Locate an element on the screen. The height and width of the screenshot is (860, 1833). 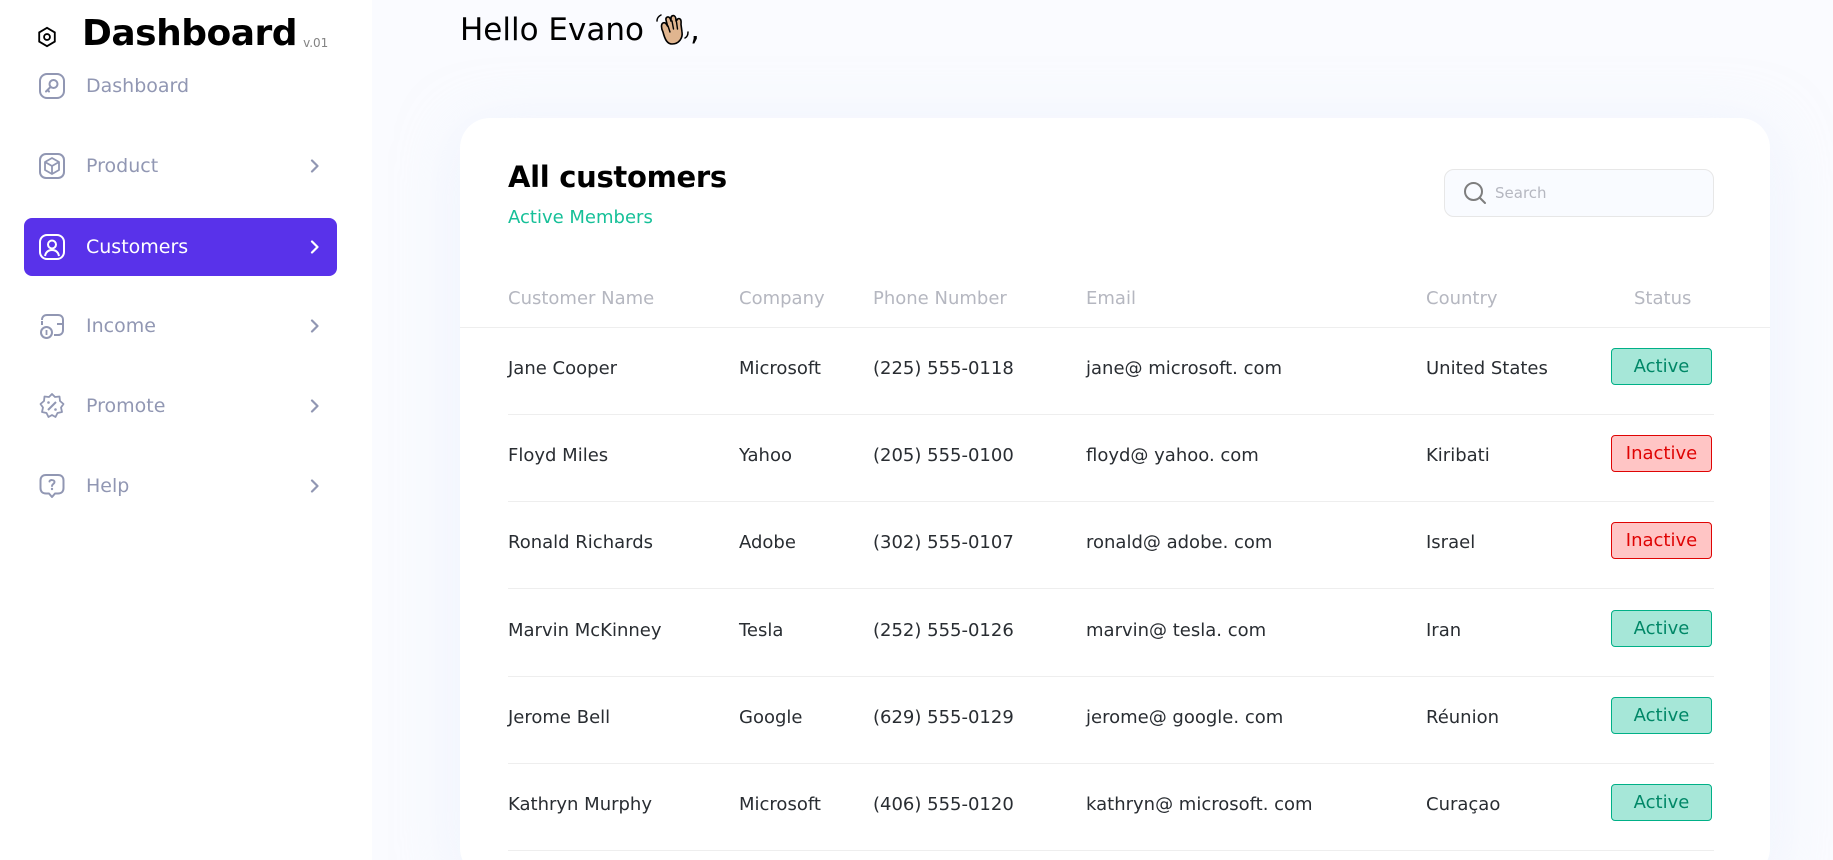
column-header-customer-name: Customer Name is located at coordinates (581, 298).